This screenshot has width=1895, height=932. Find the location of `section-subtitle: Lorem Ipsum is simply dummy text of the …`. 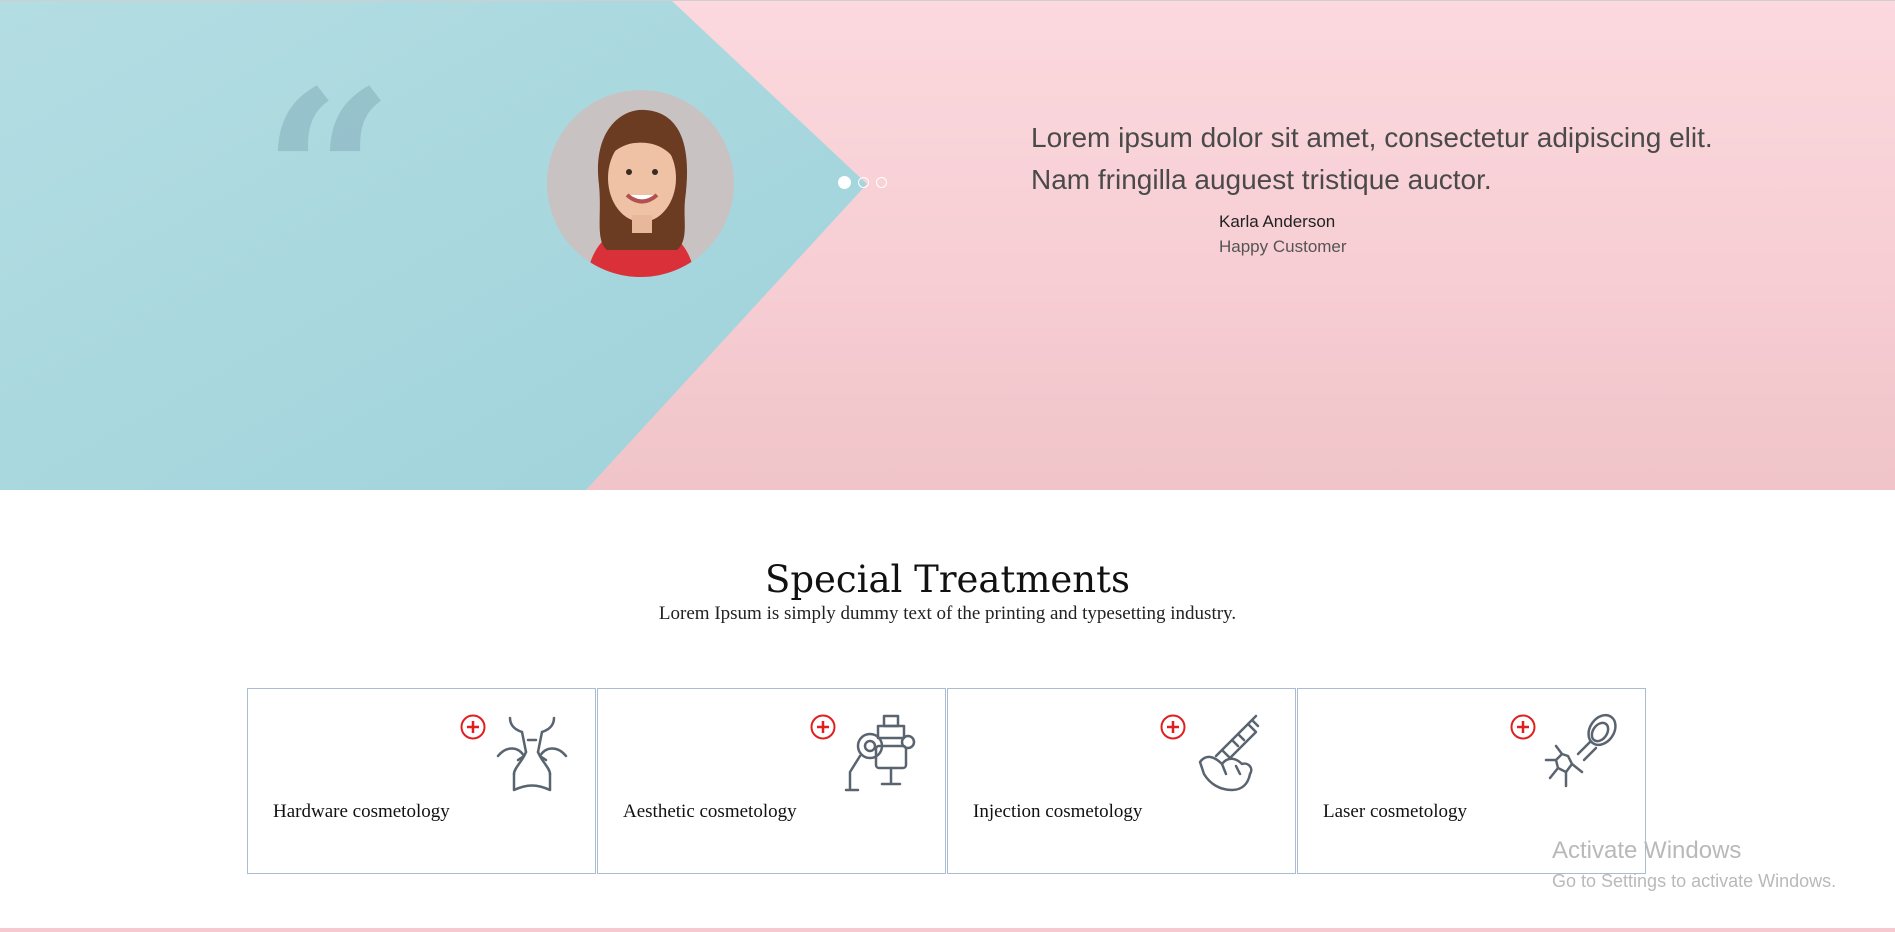

section-subtitle: Lorem Ipsum is simply dummy text of the … is located at coordinates (947, 613).